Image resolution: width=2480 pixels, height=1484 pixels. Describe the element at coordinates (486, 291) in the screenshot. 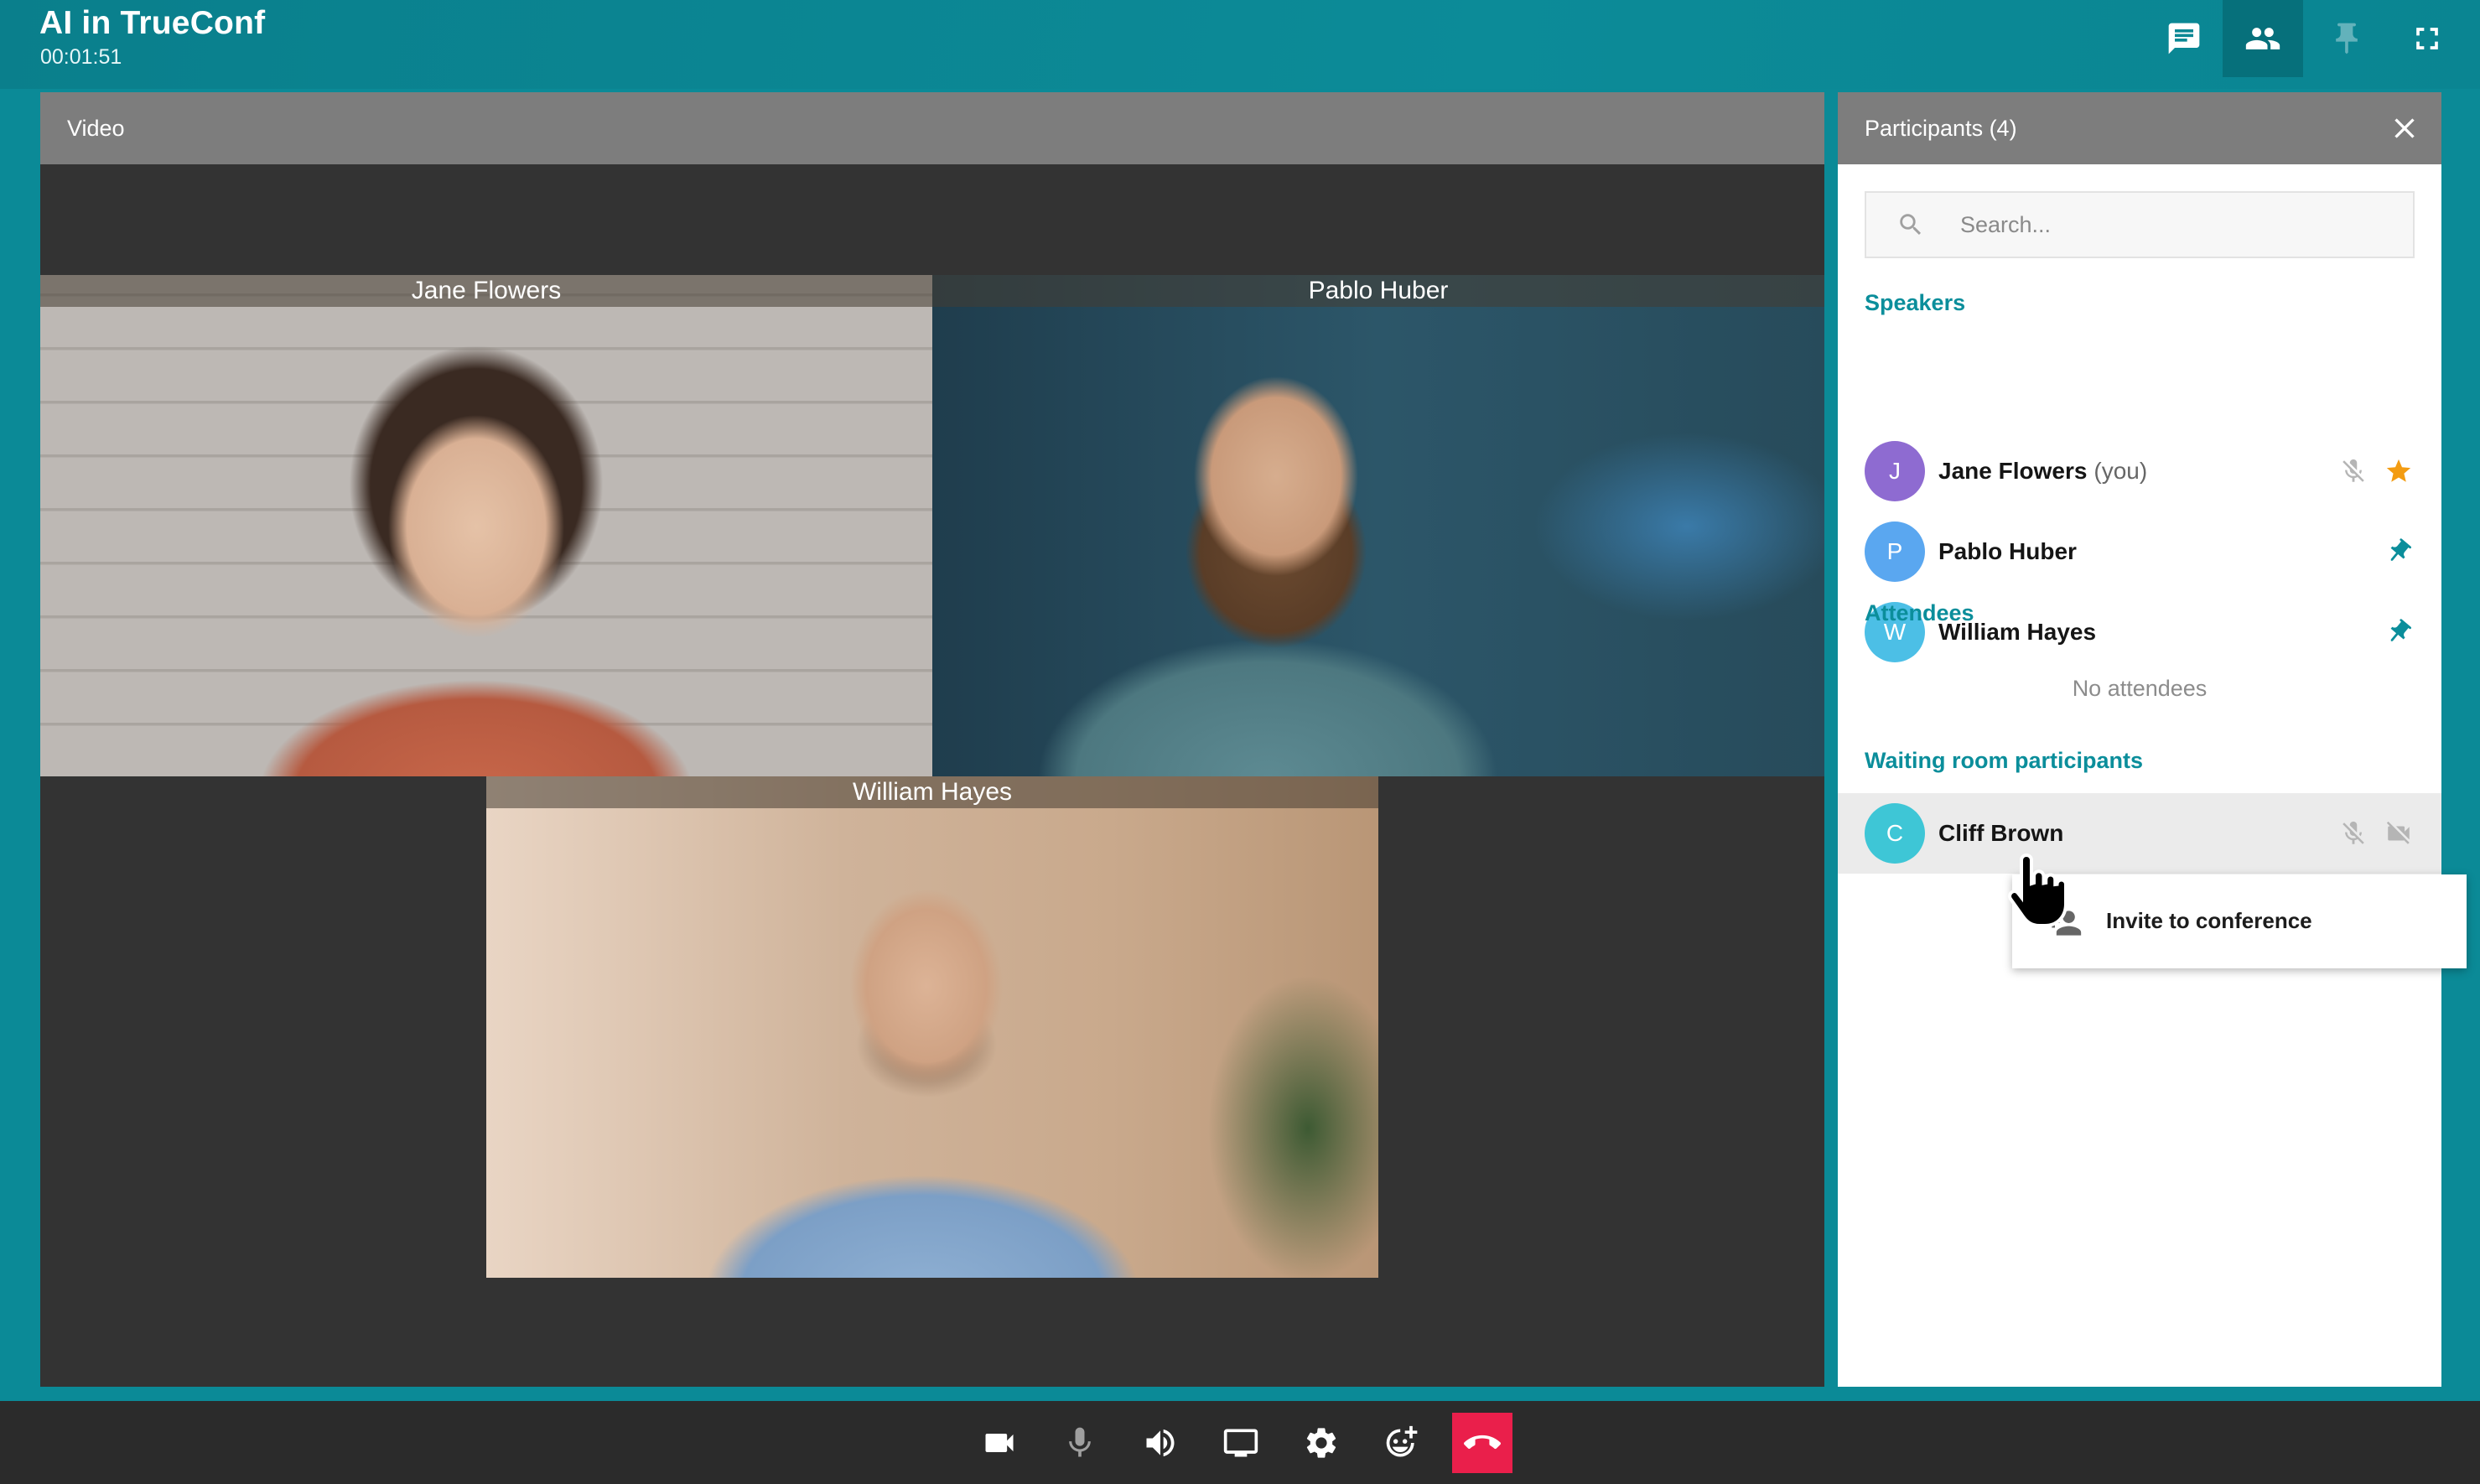

I see `video-tile-name: Jane Flowers` at that location.